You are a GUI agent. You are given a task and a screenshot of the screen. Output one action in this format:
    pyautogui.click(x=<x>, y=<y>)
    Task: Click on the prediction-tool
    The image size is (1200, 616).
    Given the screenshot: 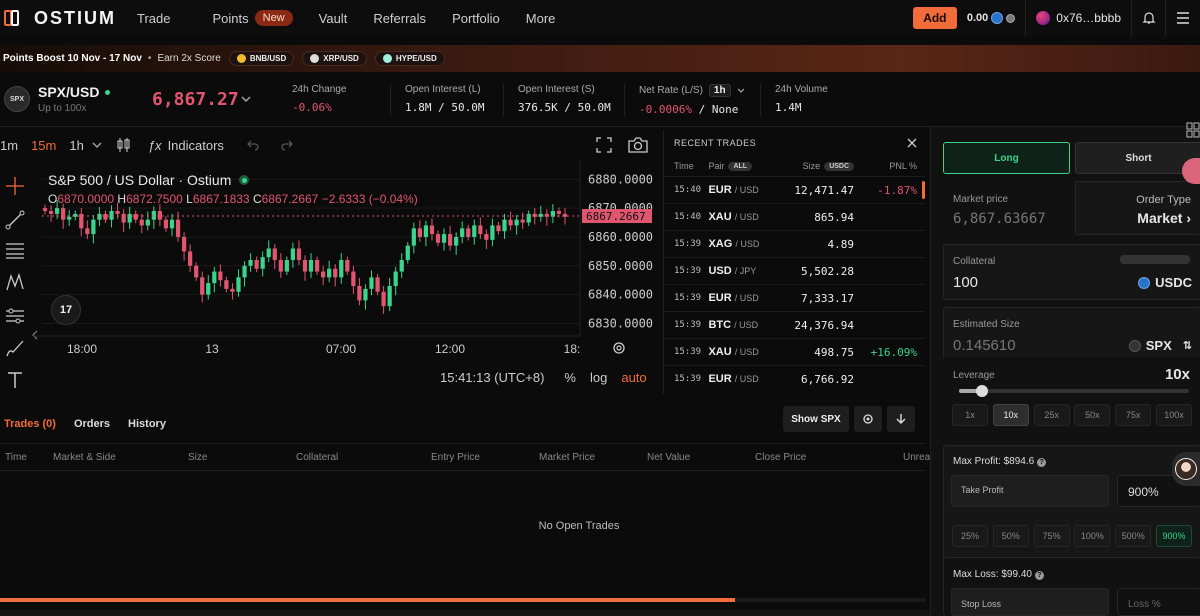 What is the action you would take?
    pyautogui.click(x=15, y=316)
    